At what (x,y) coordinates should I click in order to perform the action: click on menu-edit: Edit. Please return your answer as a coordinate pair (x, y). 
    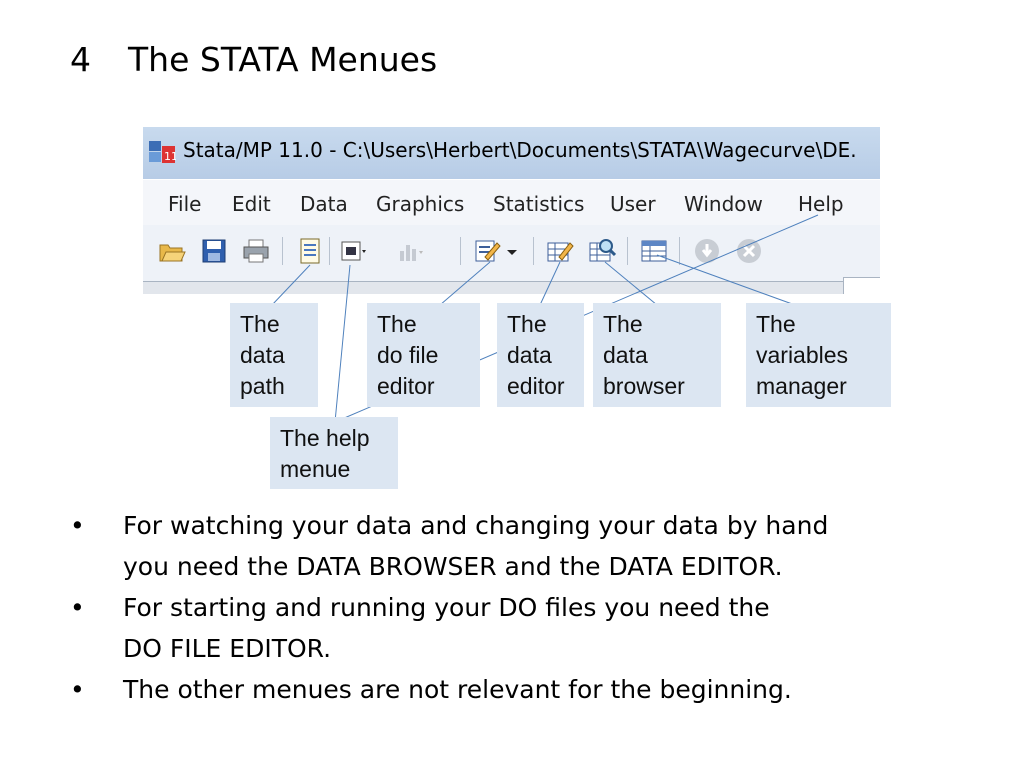
    Looking at the image, I should click on (251, 204).